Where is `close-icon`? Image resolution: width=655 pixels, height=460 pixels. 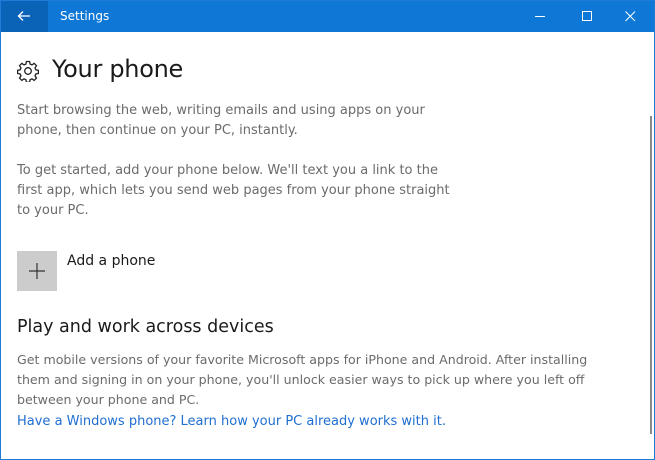
close-icon is located at coordinates (630, 16).